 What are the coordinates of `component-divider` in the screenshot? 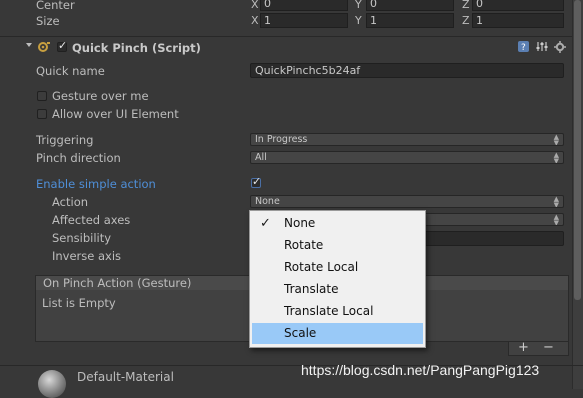 It's located at (291, 36).